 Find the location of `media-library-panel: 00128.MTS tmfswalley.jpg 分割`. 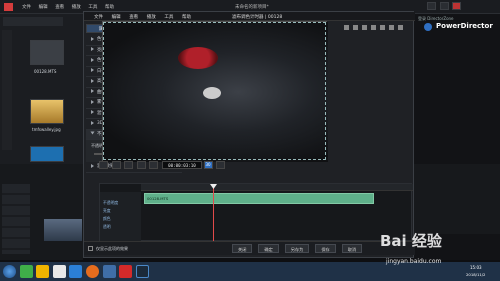

media-library-panel: 00128.MTS tmfswalley.jpg 分割 is located at coordinates (42, 95).